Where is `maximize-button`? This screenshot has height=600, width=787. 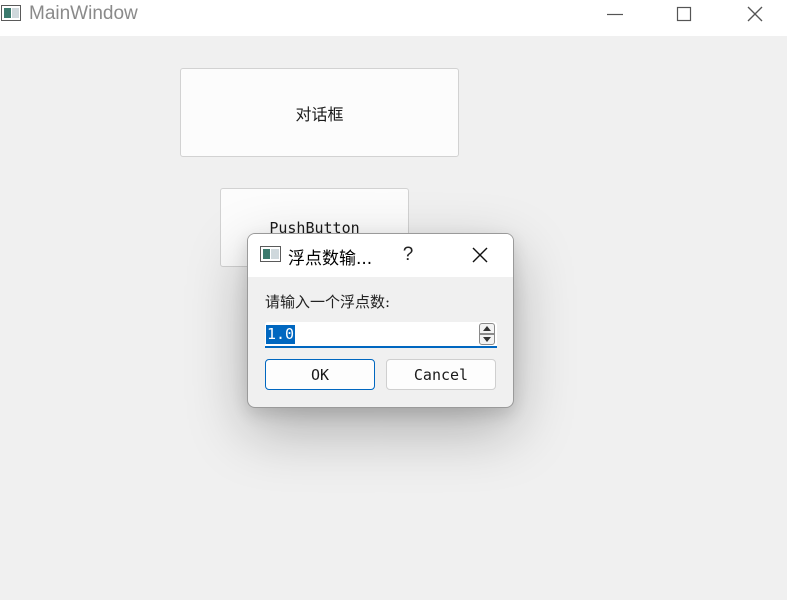
maximize-button is located at coordinates (684, 15).